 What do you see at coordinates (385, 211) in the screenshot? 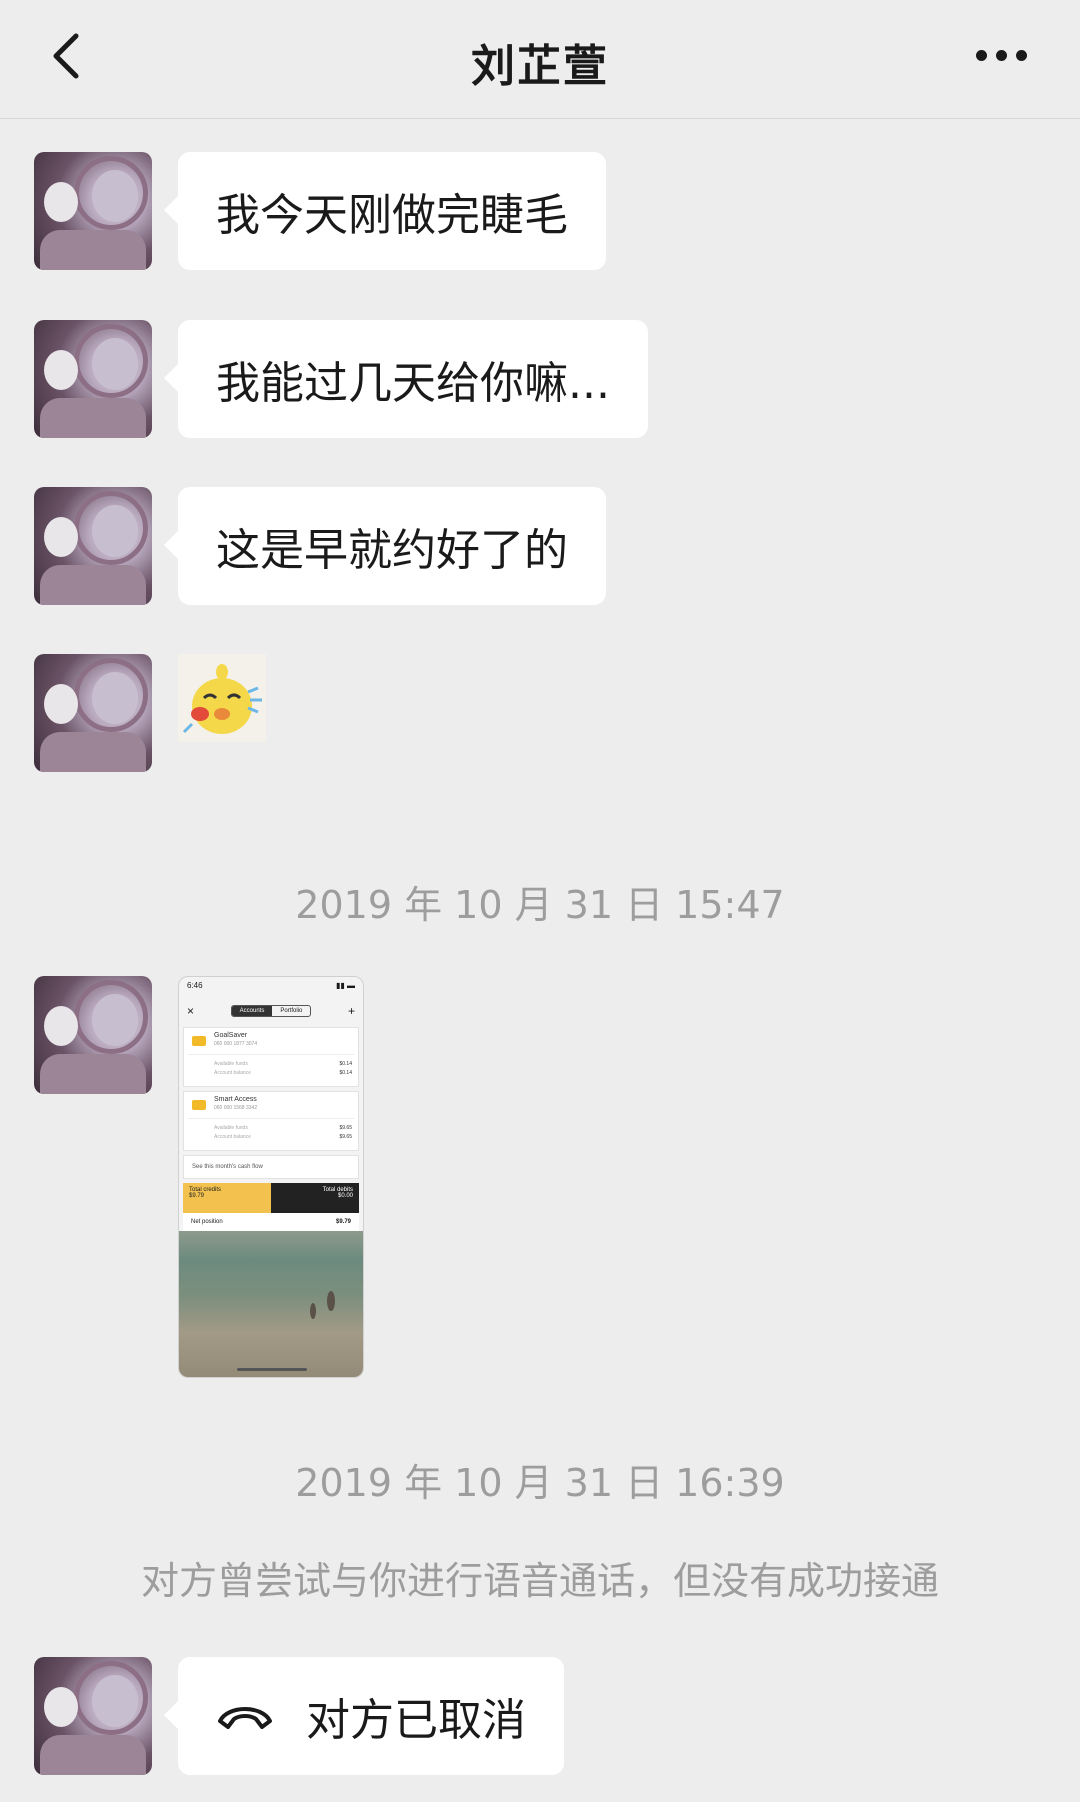
I see `message-bubble: 我今天刚做完睫毛` at bounding box center [385, 211].